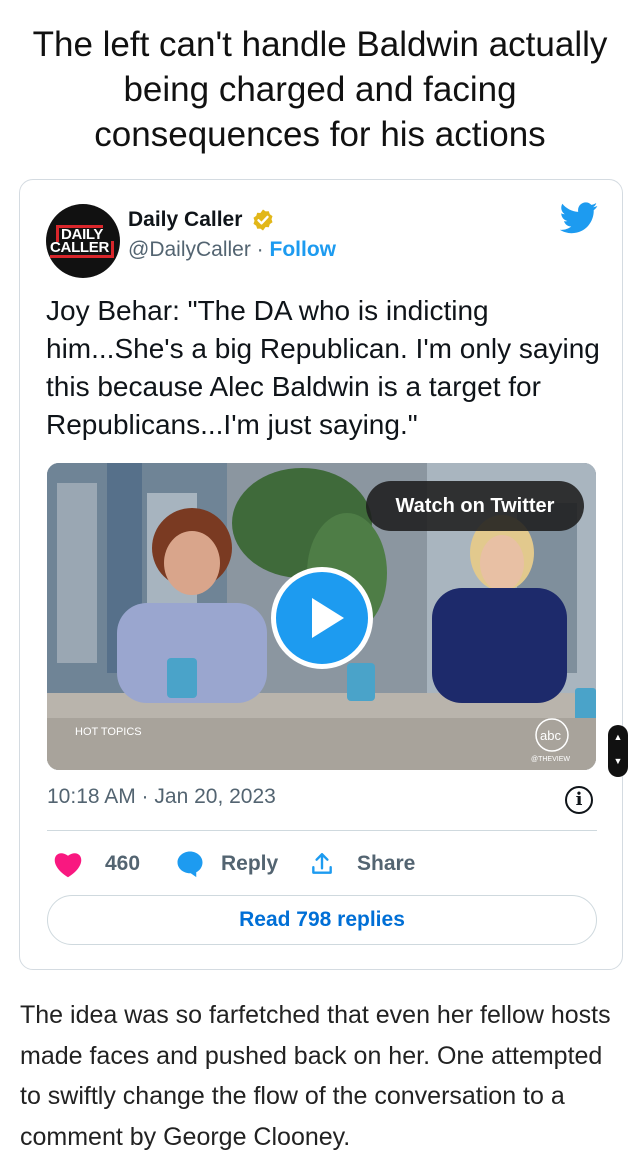  Describe the element at coordinates (189, 249) in the screenshot. I see `author-handle: @DailyCaller` at that location.